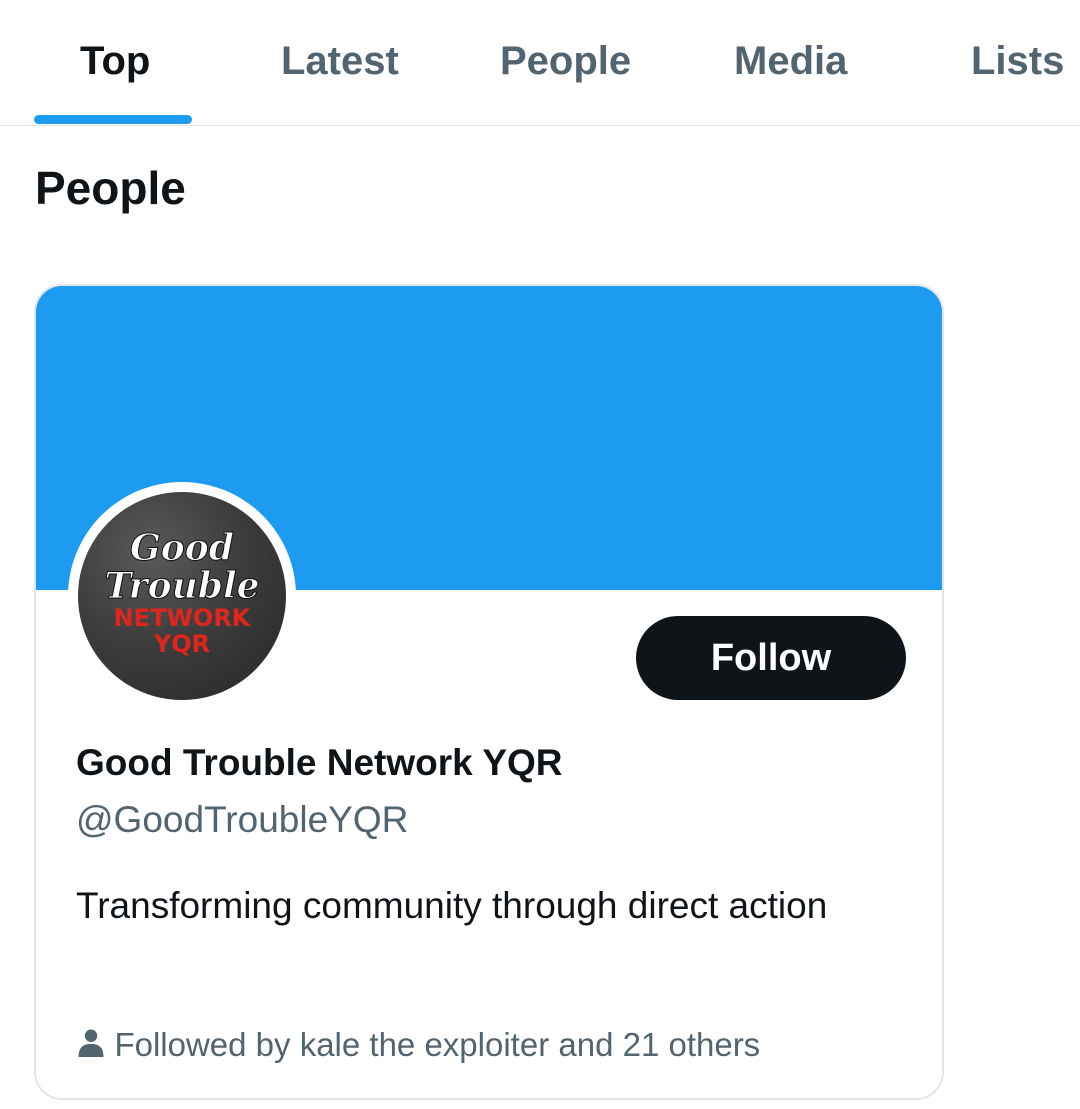 This screenshot has height=1109, width=1080. What do you see at coordinates (1018, 61) in the screenshot?
I see `tab-lists-label: Lists` at bounding box center [1018, 61].